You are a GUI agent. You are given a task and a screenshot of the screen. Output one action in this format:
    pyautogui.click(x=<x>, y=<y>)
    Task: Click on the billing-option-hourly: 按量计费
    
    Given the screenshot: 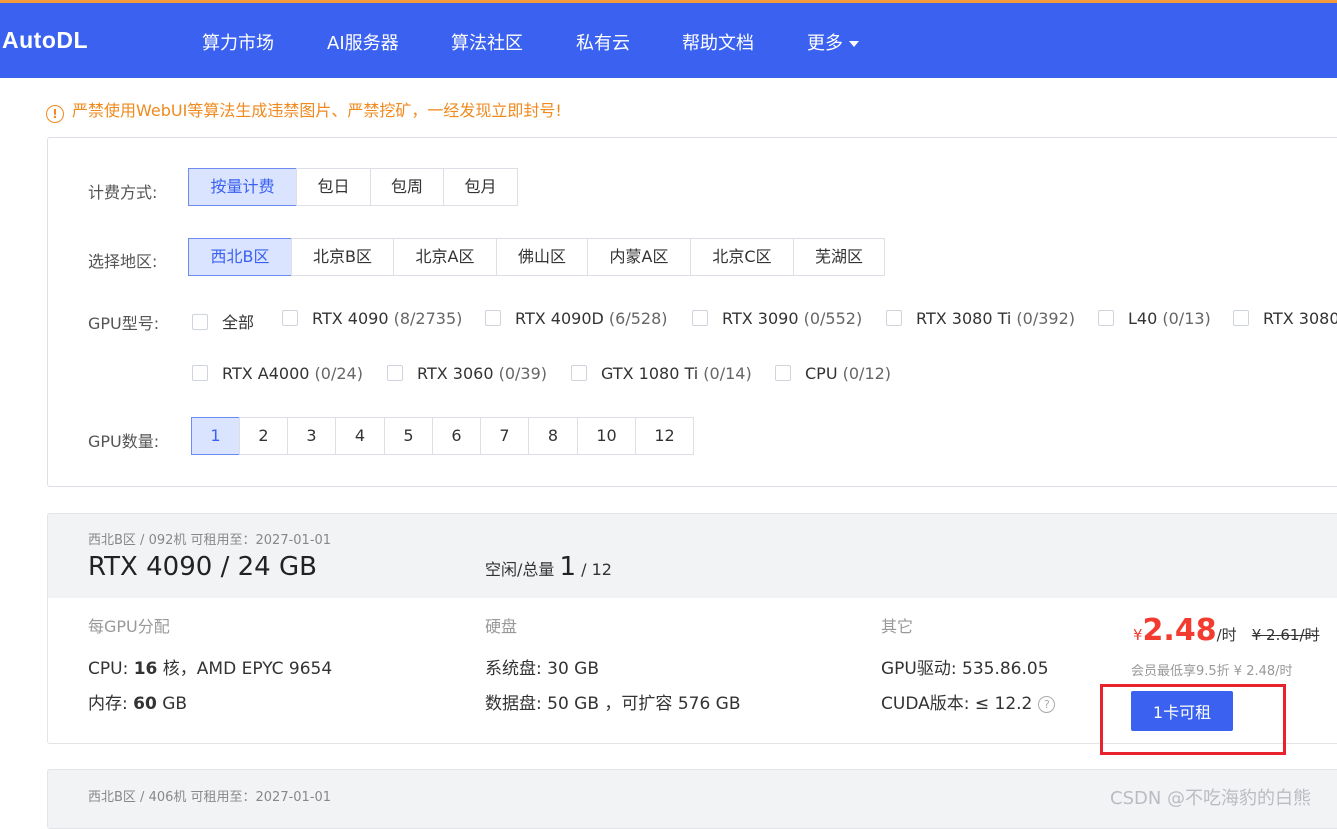 What is the action you would take?
    pyautogui.click(x=242, y=187)
    